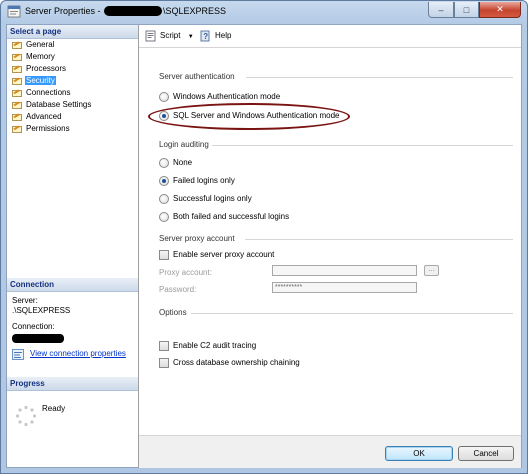 The height and width of the screenshot is (474, 528). I want to click on progress-spinner-icon, so click(26, 416).